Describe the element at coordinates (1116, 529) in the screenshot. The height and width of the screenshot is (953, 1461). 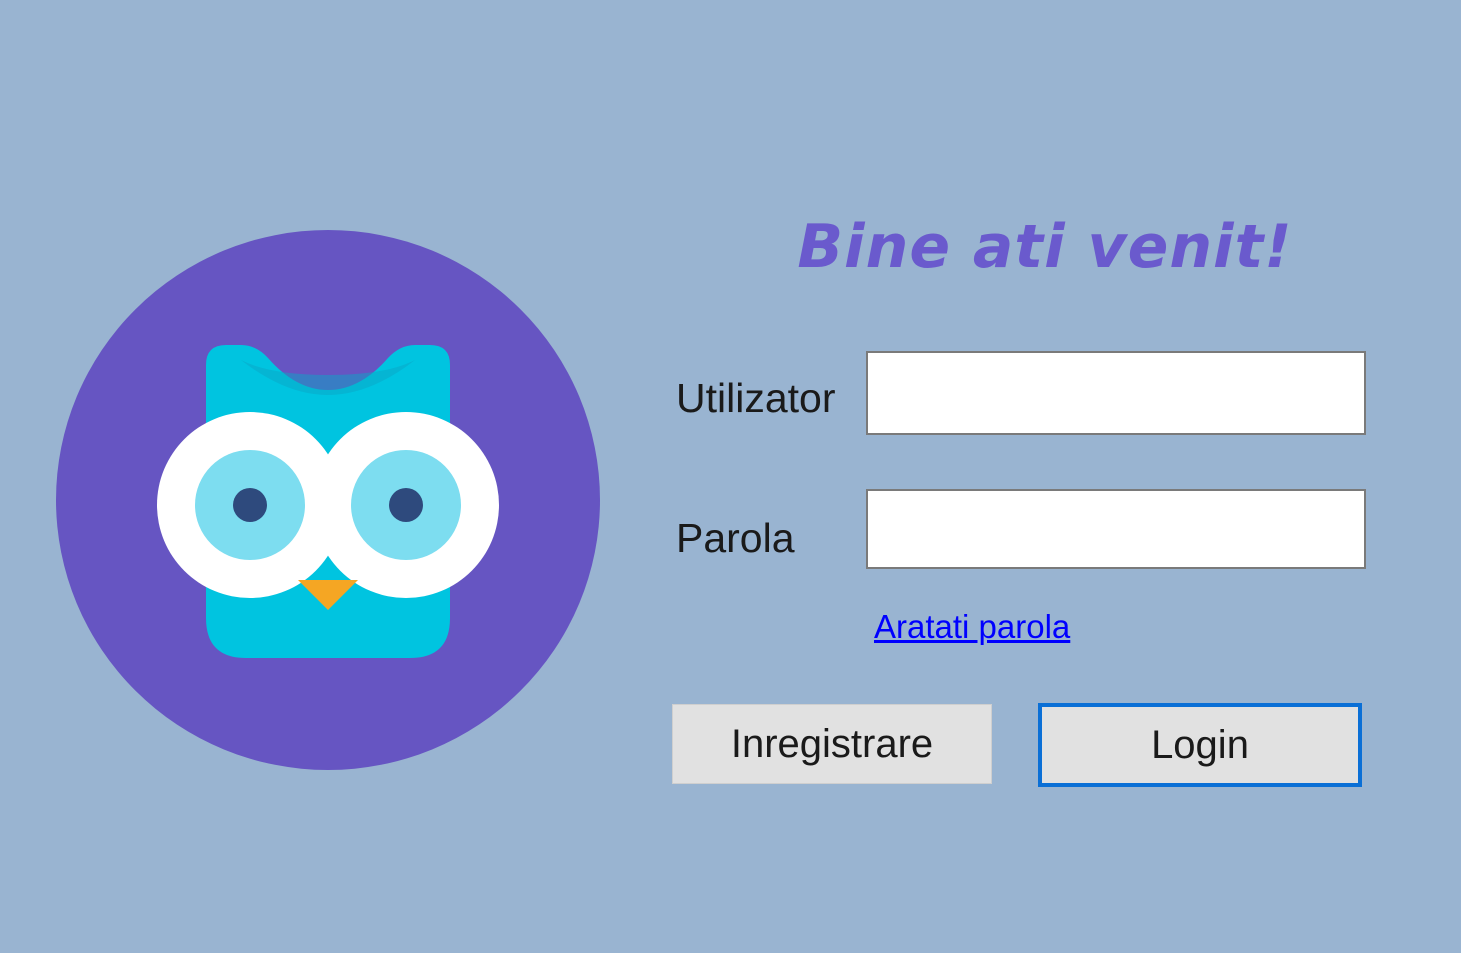
I see `password-input` at that location.